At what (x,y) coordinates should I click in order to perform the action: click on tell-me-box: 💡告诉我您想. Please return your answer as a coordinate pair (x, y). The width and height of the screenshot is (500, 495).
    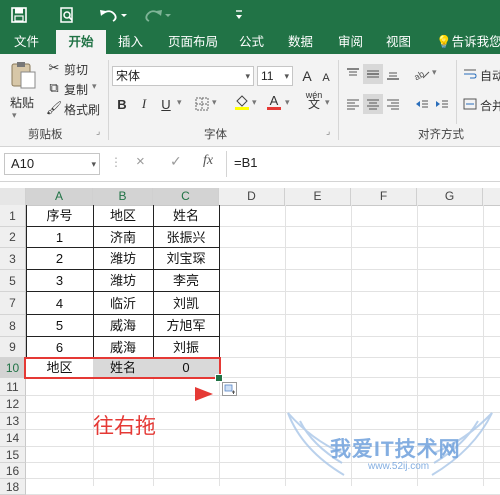
    Looking at the image, I should click on (468, 42).